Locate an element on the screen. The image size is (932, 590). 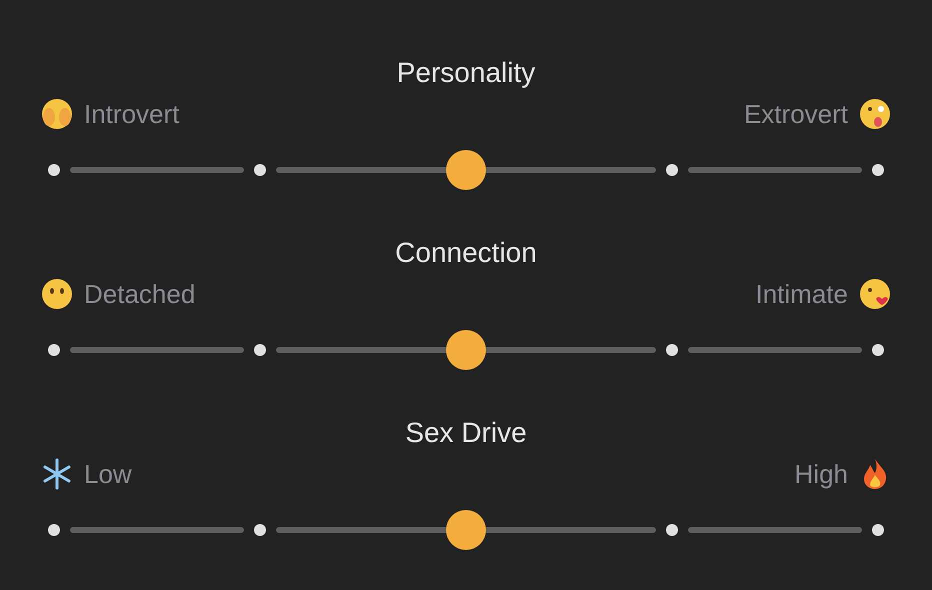
neutral-face-icon is located at coordinates (57, 294).